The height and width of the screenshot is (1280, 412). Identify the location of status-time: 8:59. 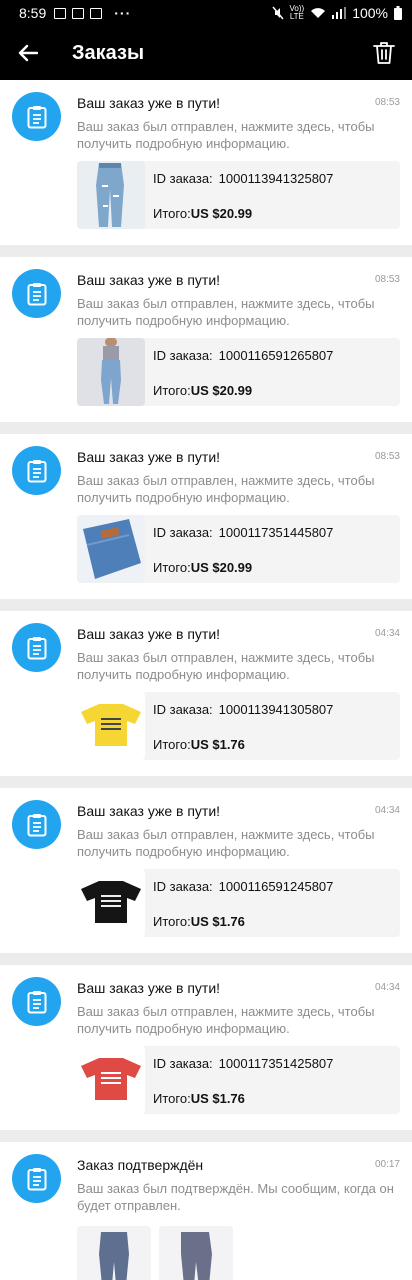
(33, 13).